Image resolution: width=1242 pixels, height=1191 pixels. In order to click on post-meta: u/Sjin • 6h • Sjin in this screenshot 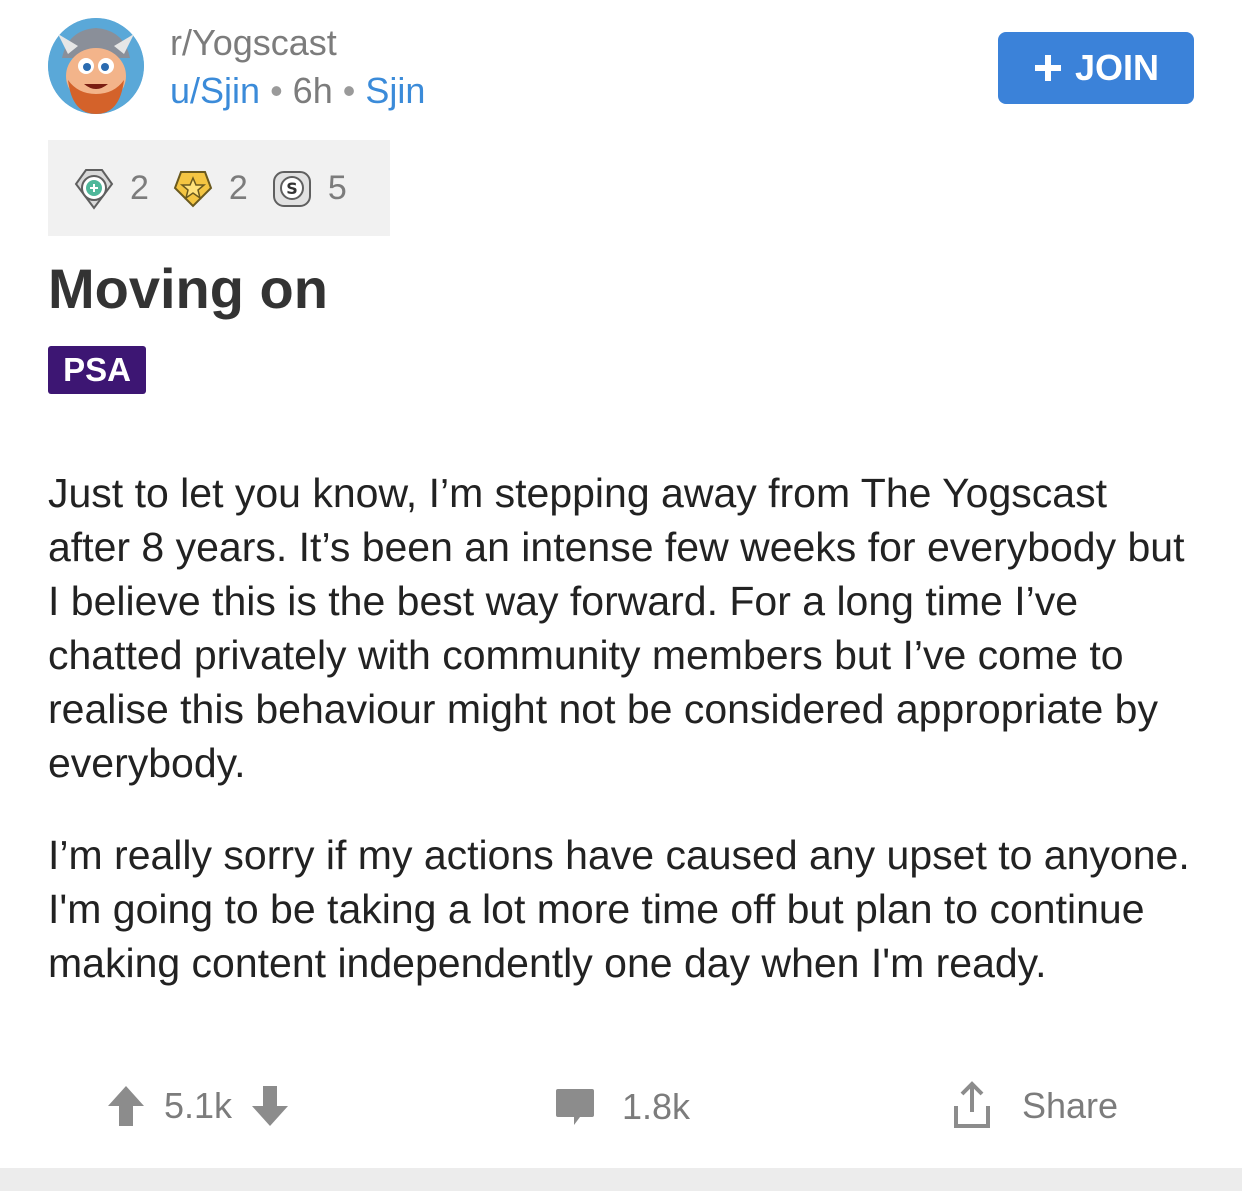, I will do `click(297, 91)`.